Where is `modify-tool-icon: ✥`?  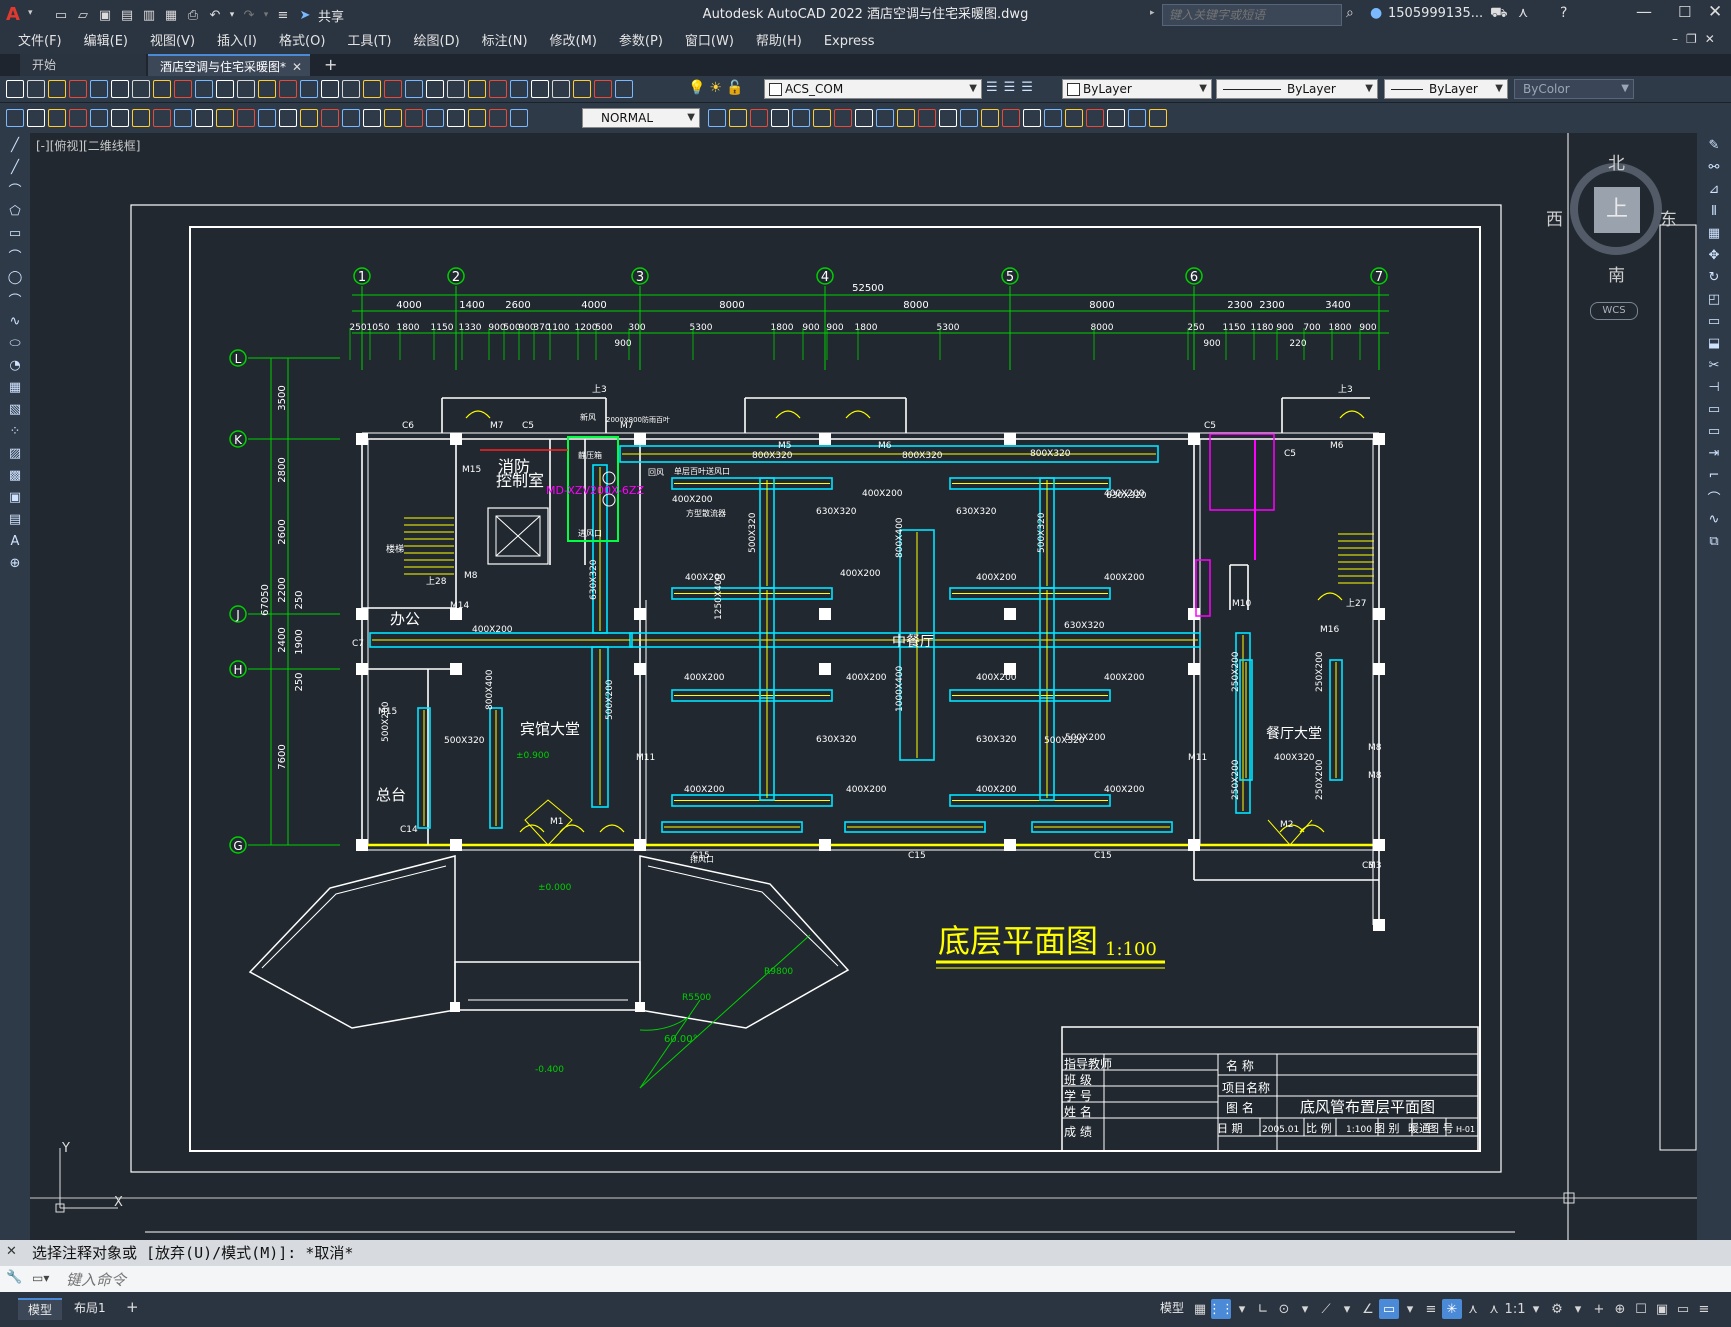
modify-tool-icon: ✥ is located at coordinates (1714, 255).